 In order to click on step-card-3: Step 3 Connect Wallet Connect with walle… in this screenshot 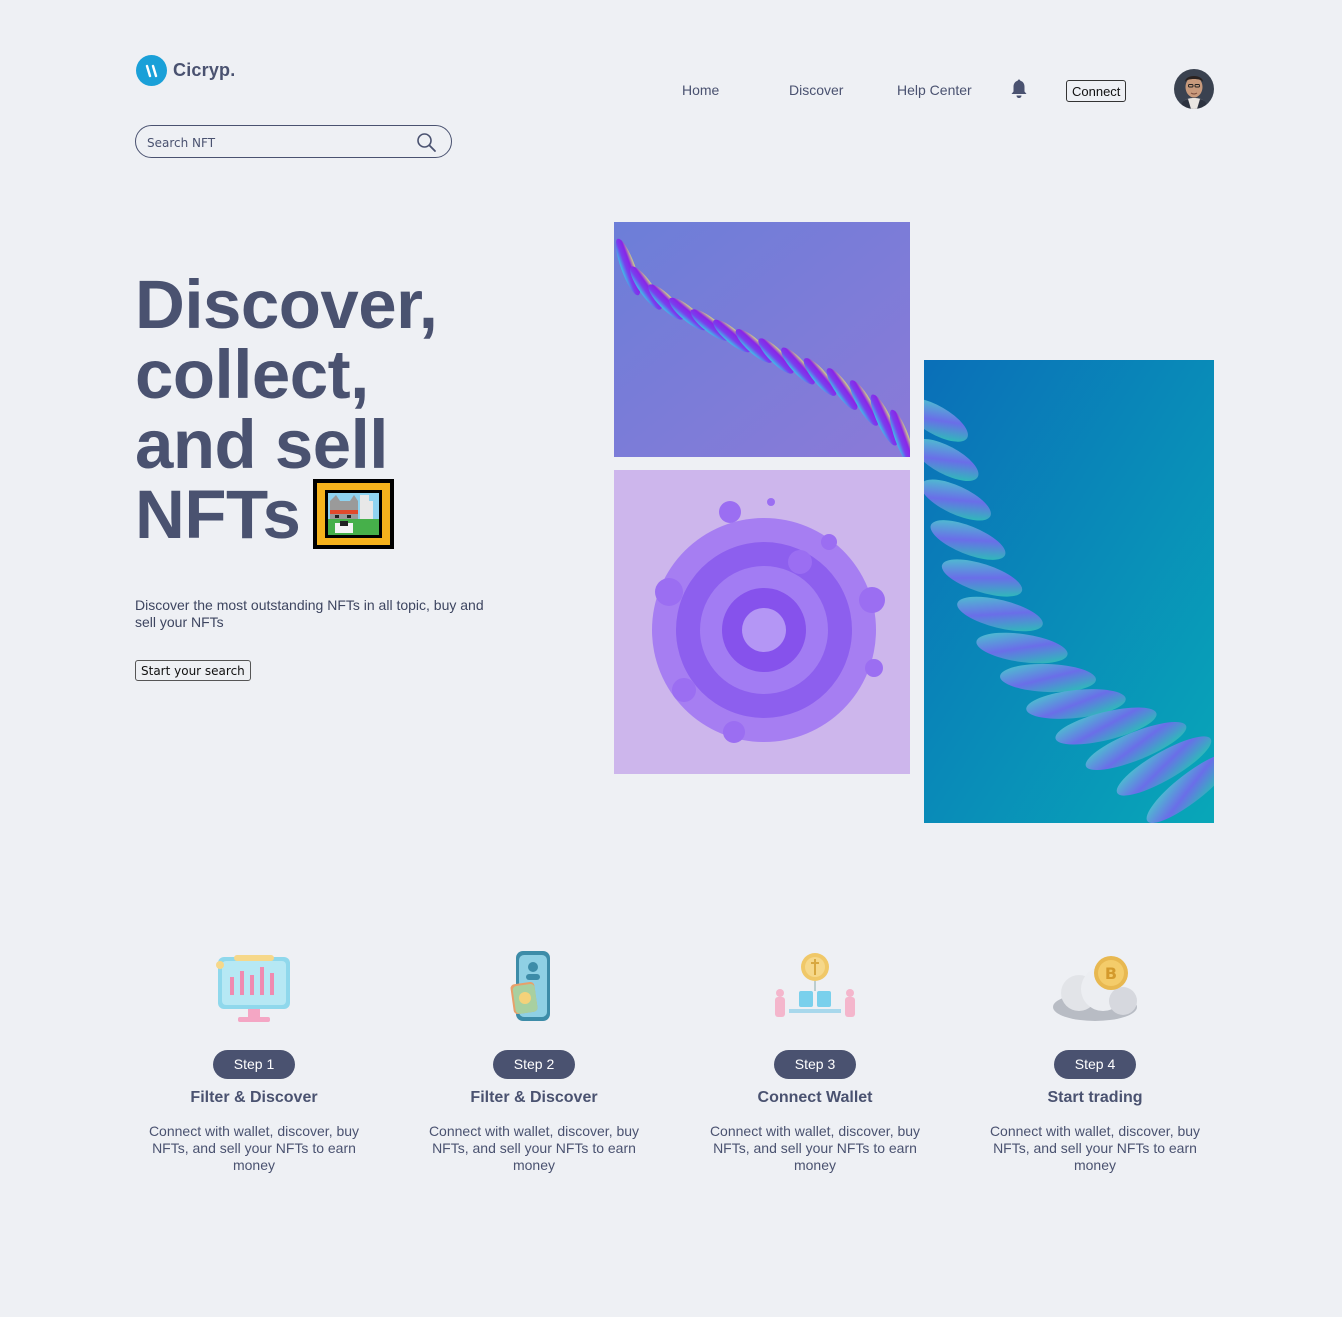, I will do `click(815, 1059)`.